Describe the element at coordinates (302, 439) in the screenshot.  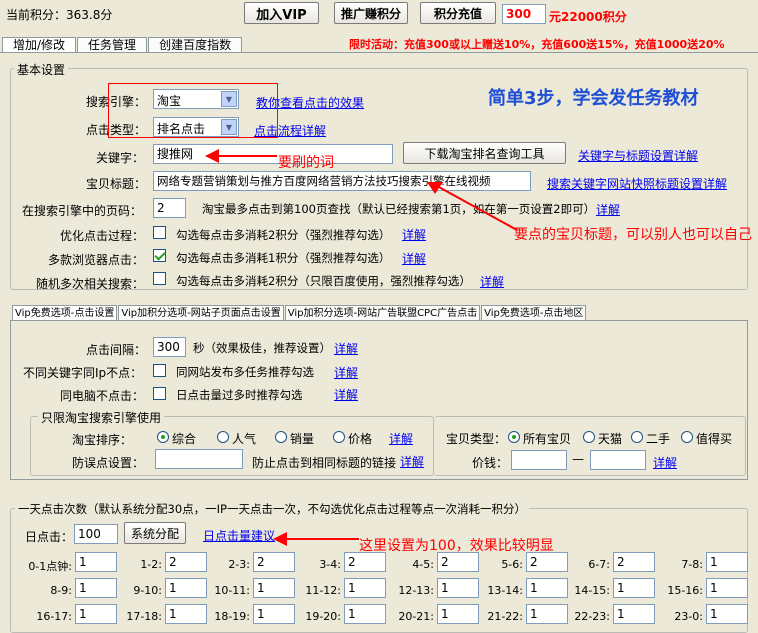
I see `sort-option-label: 销量` at that location.